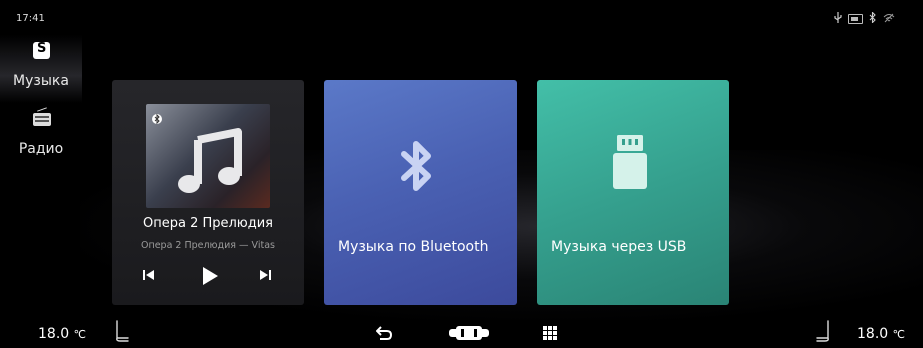 This screenshot has width=923, height=348. What do you see at coordinates (384, 334) in the screenshot?
I see `back-icon` at bounding box center [384, 334].